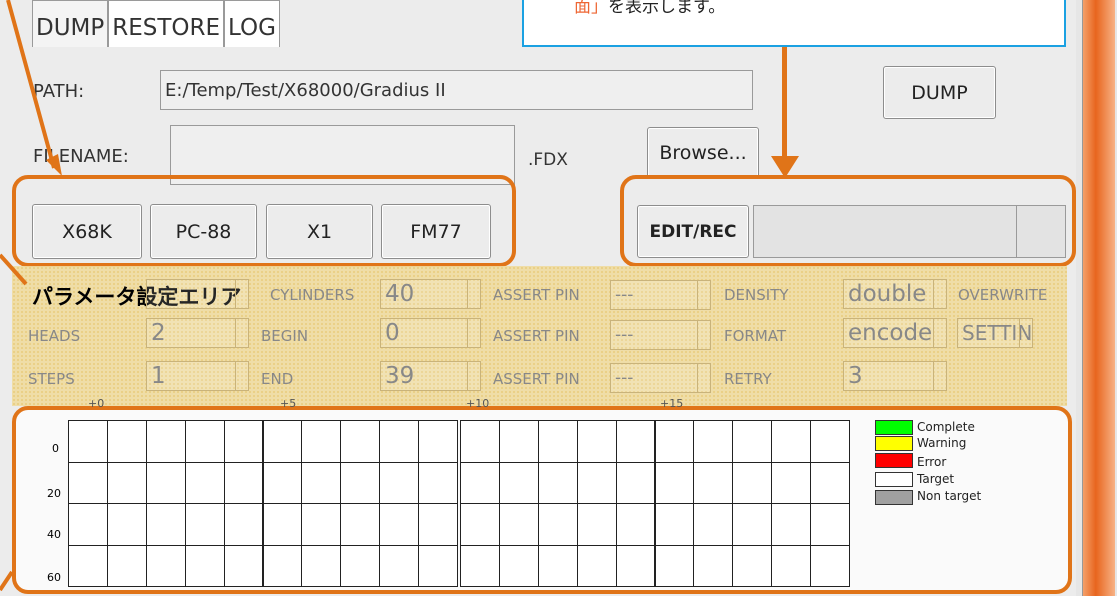 This screenshot has height=596, width=1117. Describe the element at coordinates (430, 333) in the screenshot. I see `begin-field: 0` at that location.